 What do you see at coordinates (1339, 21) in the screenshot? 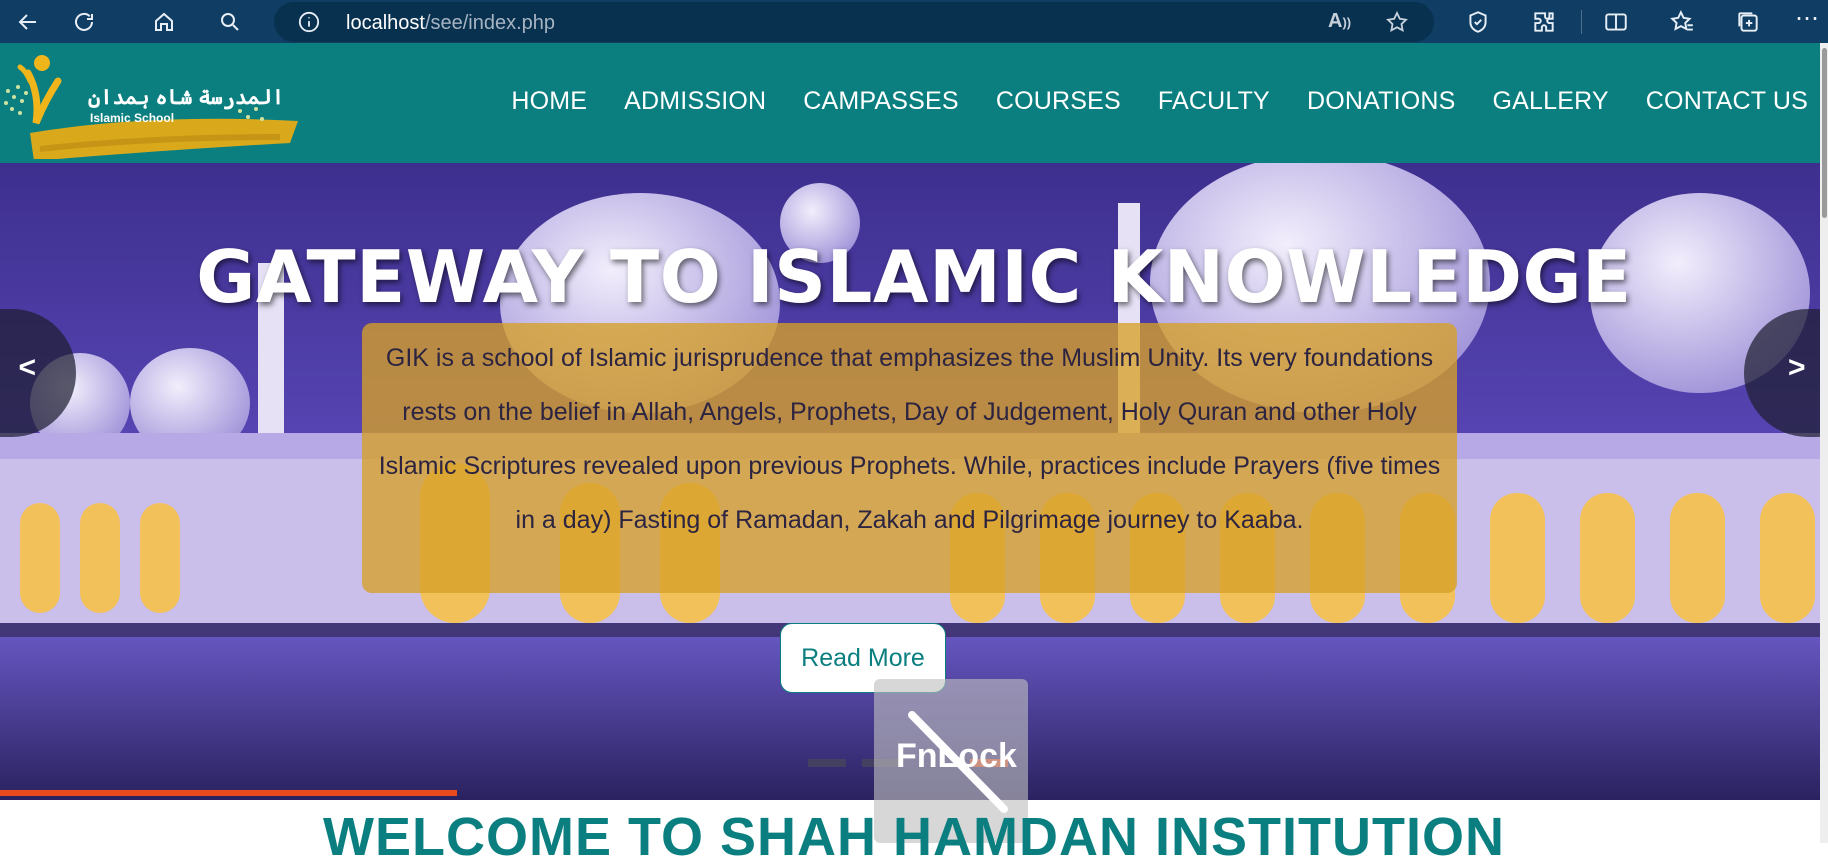
I see `read-aloud-icon: A))` at bounding box center [1339, 21].